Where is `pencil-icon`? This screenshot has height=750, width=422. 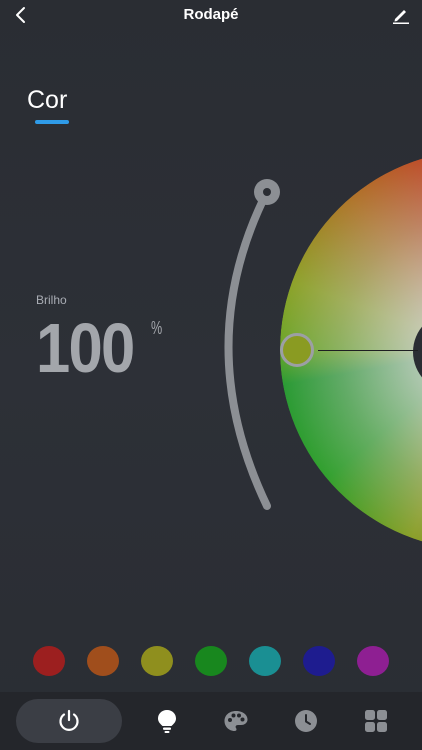
pencil-icon is located at coordinates (401, 17).